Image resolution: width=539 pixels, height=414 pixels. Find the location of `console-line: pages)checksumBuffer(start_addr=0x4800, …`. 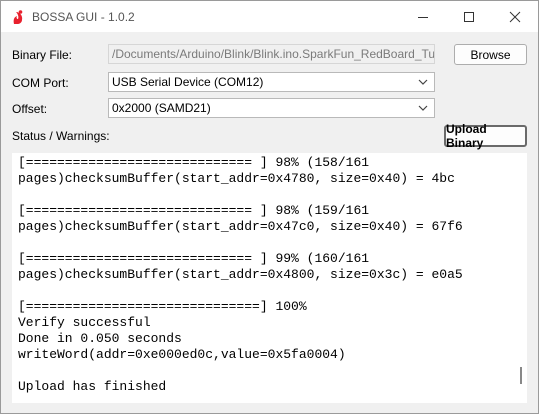

console-line: pages)checksumBuffer(start_addr=0x4800, … is located at coordinates (240, 274).